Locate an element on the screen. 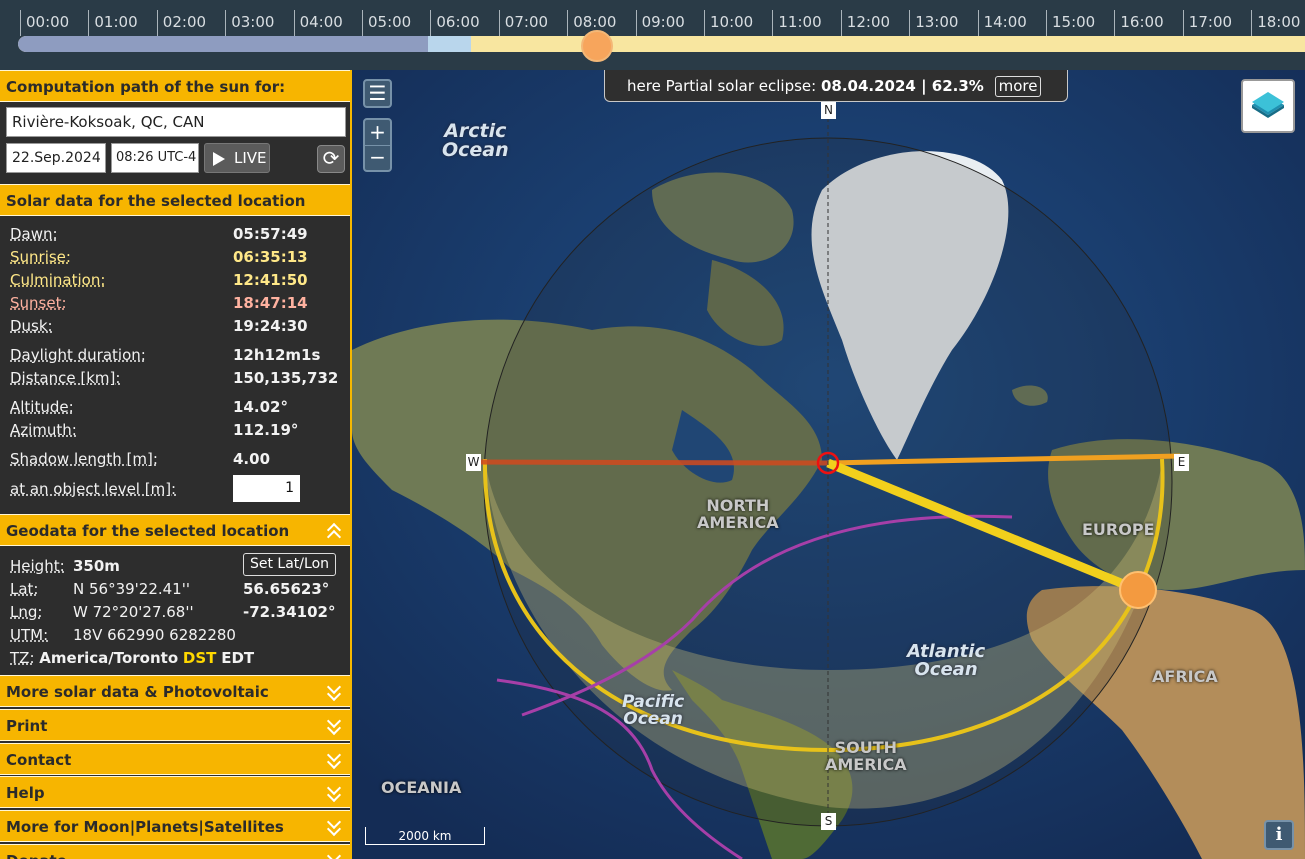 The image size is (1305, 859). label-south-america-text: SOUTH AMERICA is located at coordinates (866, 756).